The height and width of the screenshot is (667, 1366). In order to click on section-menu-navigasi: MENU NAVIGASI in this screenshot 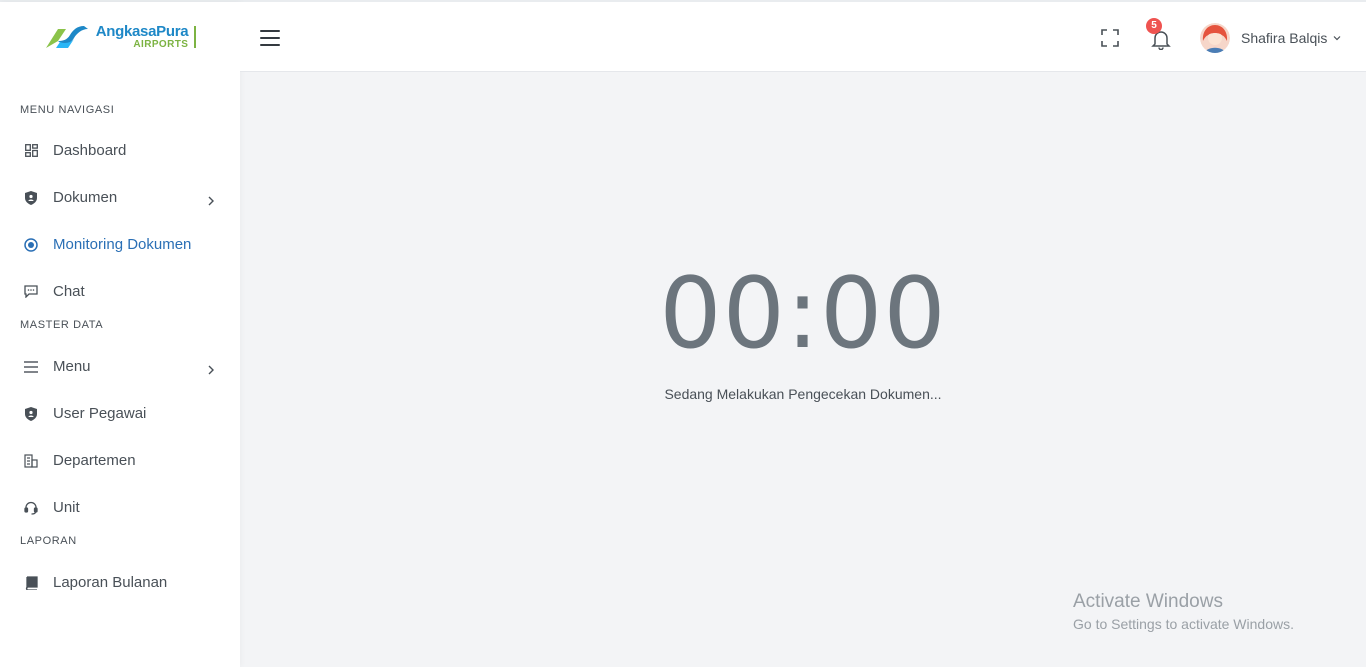, I will do `click(67, 110)`.